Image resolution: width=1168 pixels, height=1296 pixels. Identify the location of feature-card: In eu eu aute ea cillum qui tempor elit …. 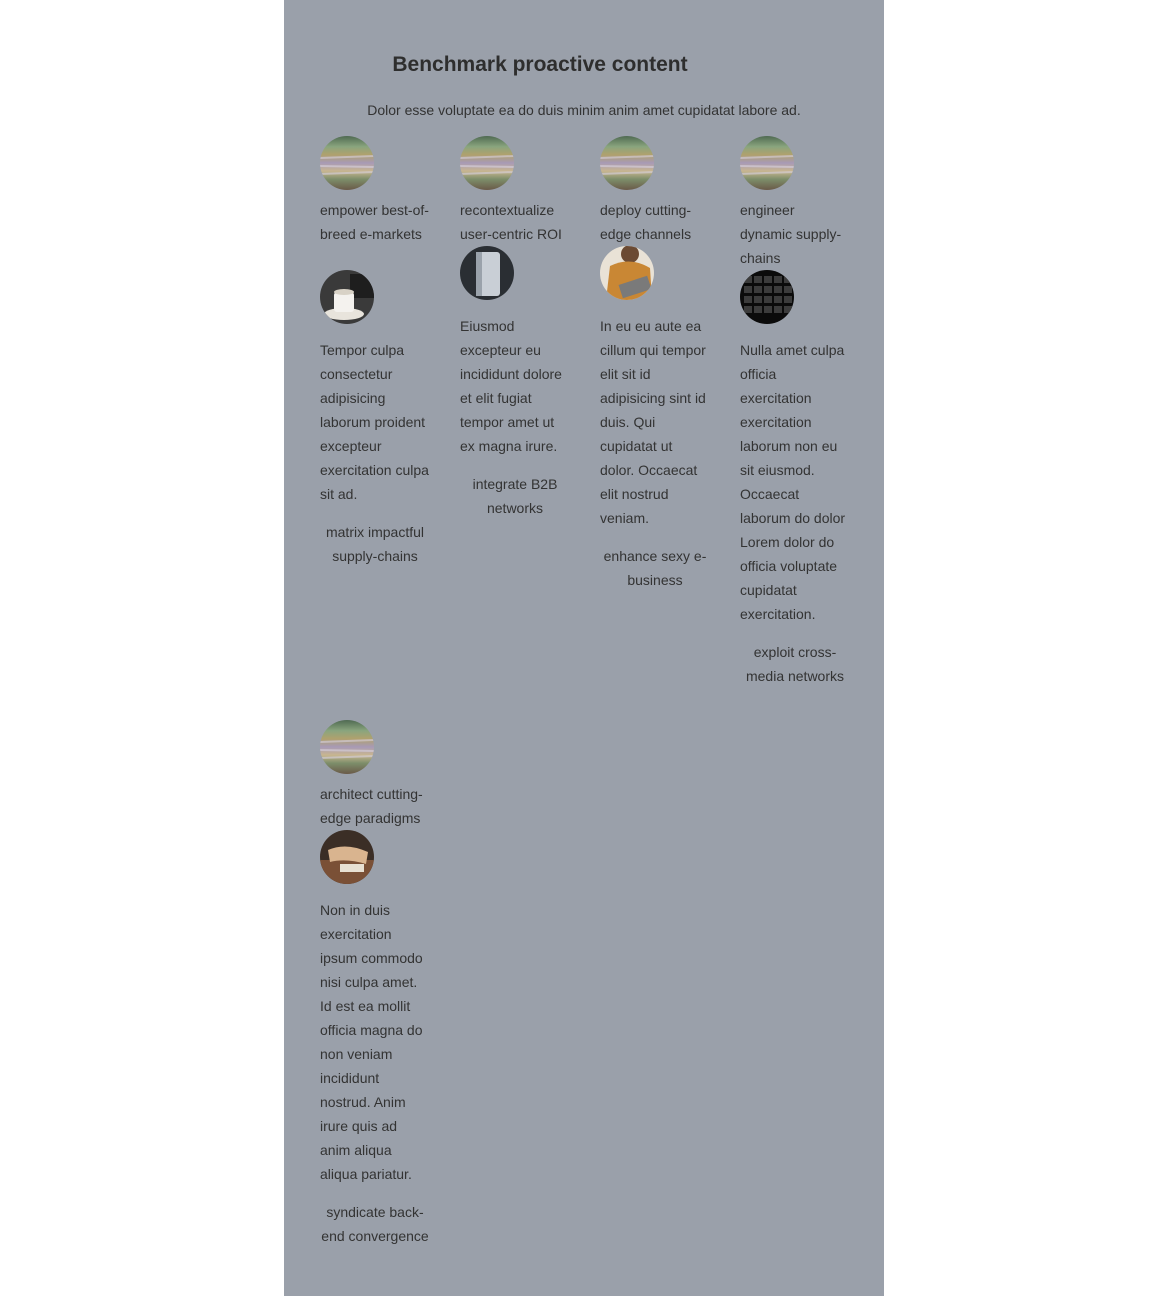
(655, 419).